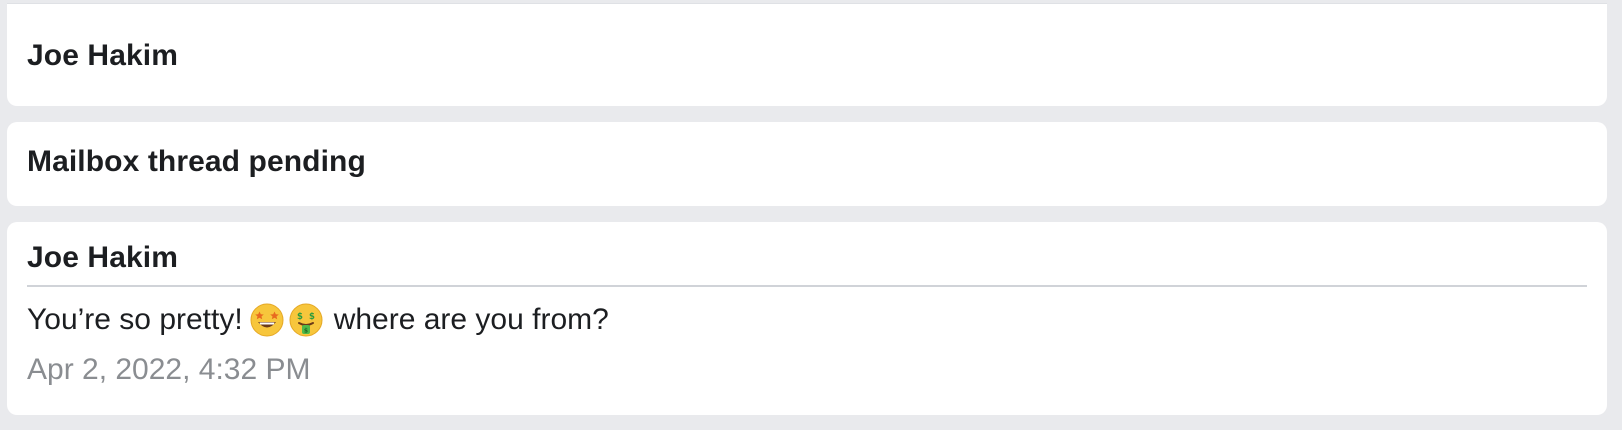 This screenshot has height=430, width=1622. I want to click on sender-divider, so click(807, 286).